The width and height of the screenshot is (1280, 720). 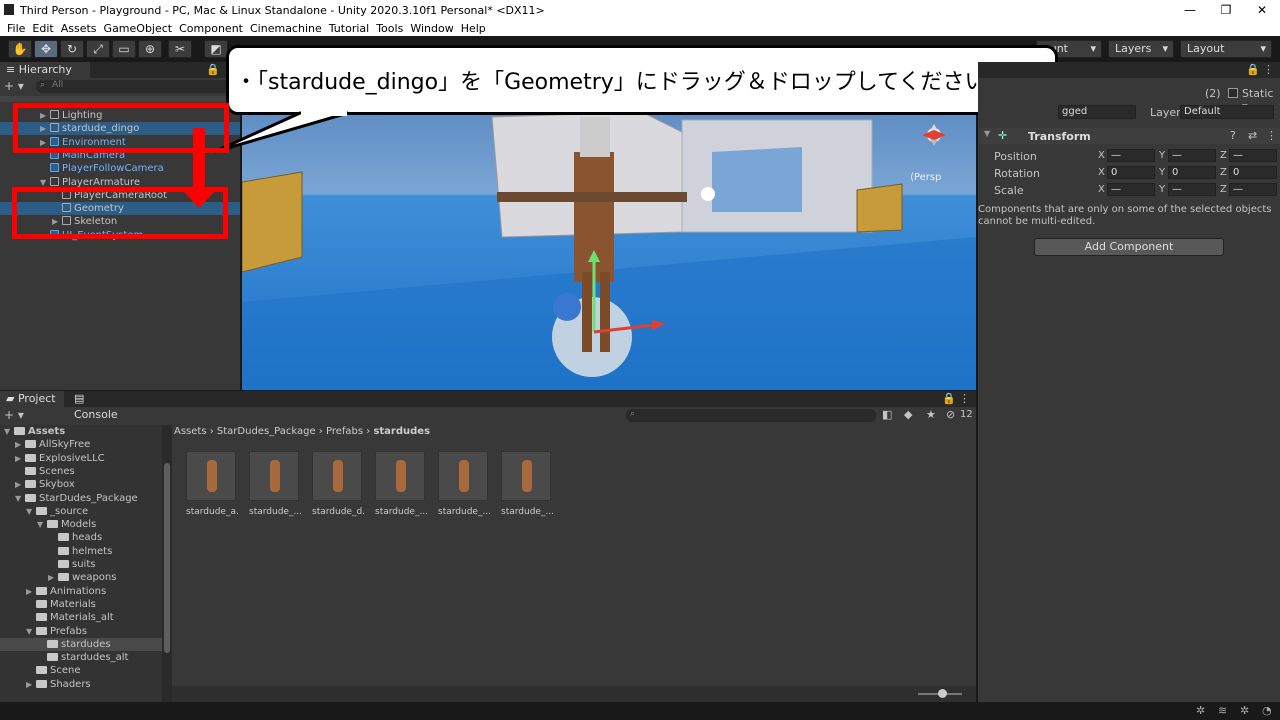 I want to click on rotate-tool-icon: ↻, so click(x=72, y=49).